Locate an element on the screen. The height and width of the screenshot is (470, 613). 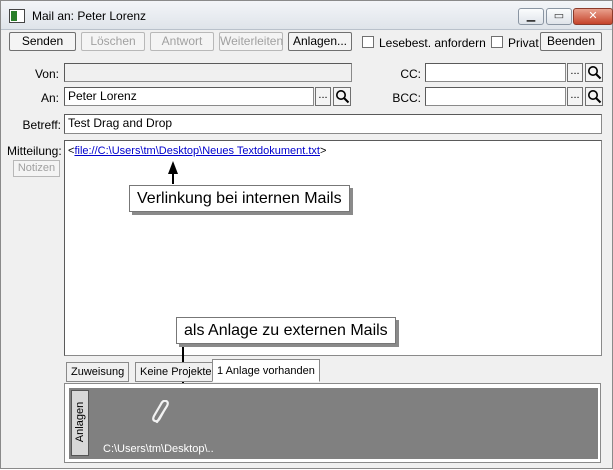
attachments-panel: Anlagen C:\Users\tm\Desktop\.. is located at coordinates (332, 423).